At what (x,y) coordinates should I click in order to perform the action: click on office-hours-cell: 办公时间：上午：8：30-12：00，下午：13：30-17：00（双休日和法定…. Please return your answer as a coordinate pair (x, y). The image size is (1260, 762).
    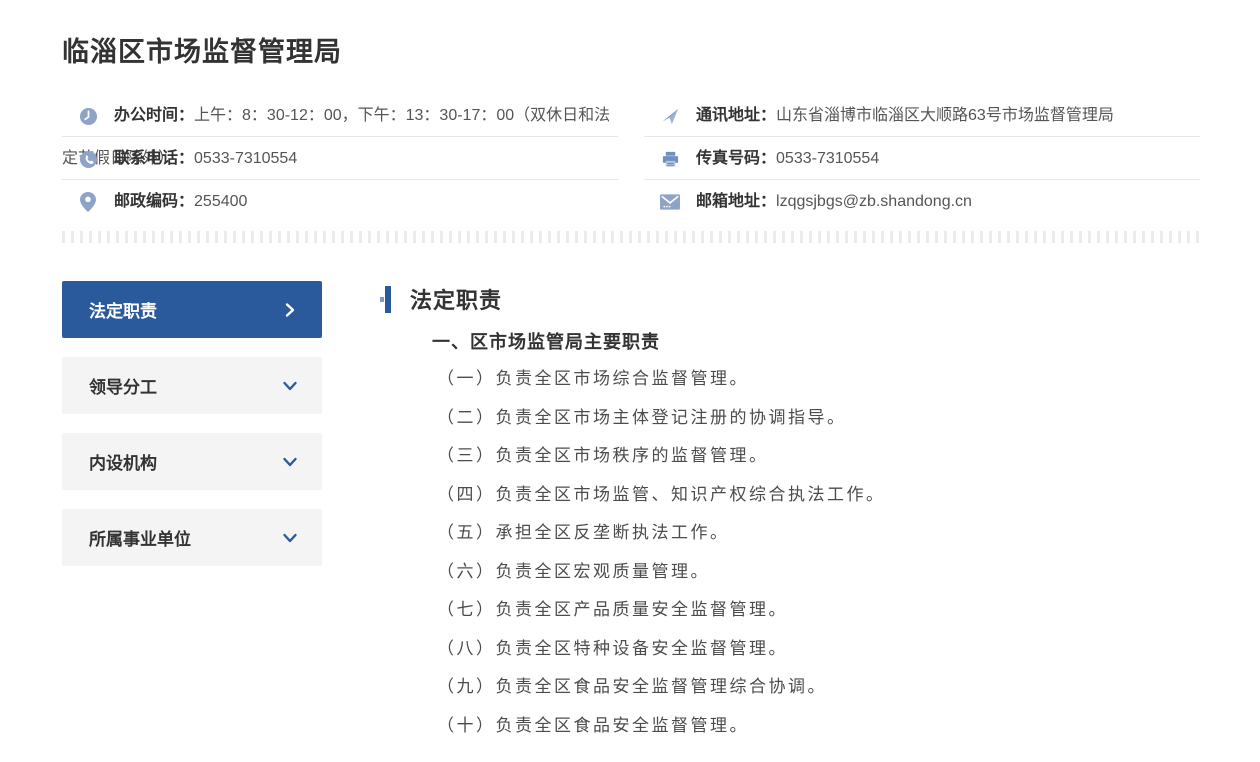
    Looking at the image, I should click on (340, 130).